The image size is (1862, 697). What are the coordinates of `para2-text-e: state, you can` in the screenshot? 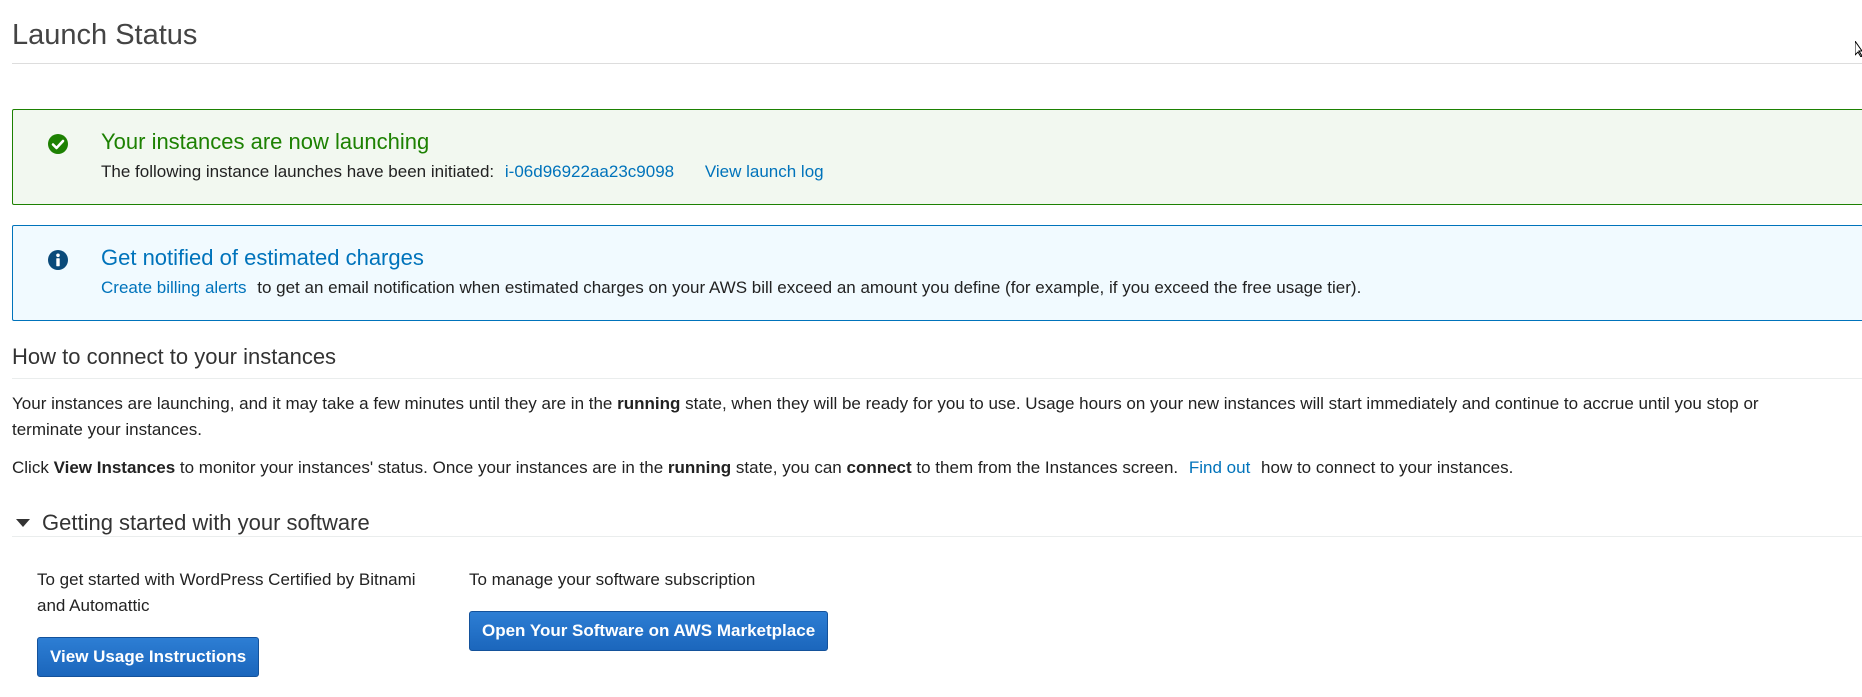 It's located at (788, 467).